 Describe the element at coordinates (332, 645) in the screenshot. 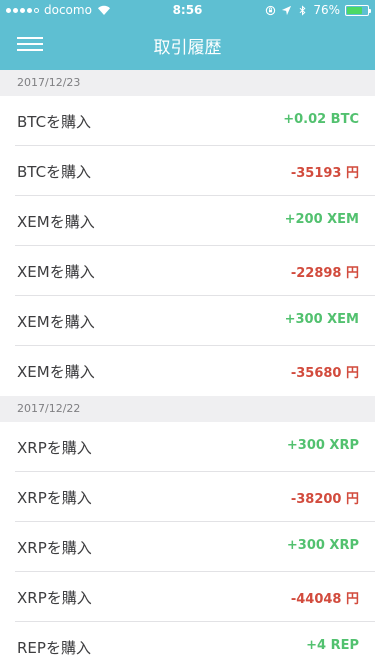

I see `transaction-amount: +4 REP` at that location.